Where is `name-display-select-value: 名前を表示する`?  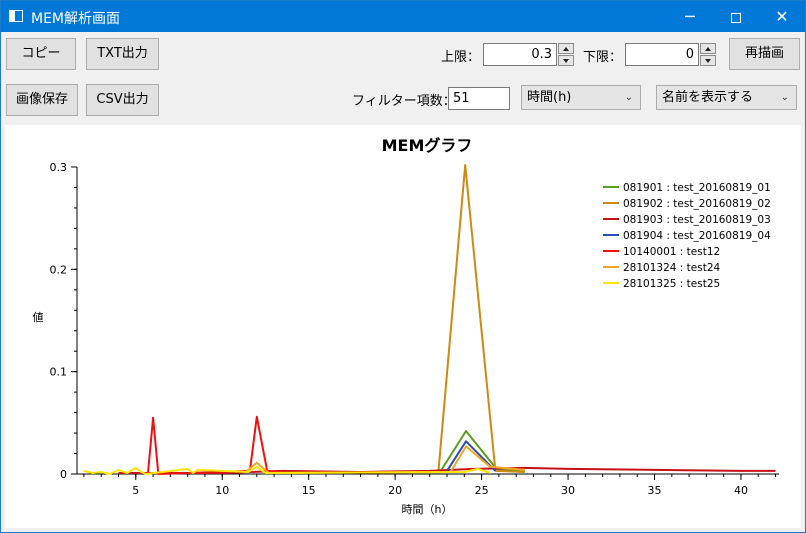 name-display-select-value: 名前を表示する is located at coordinates (708, 97).